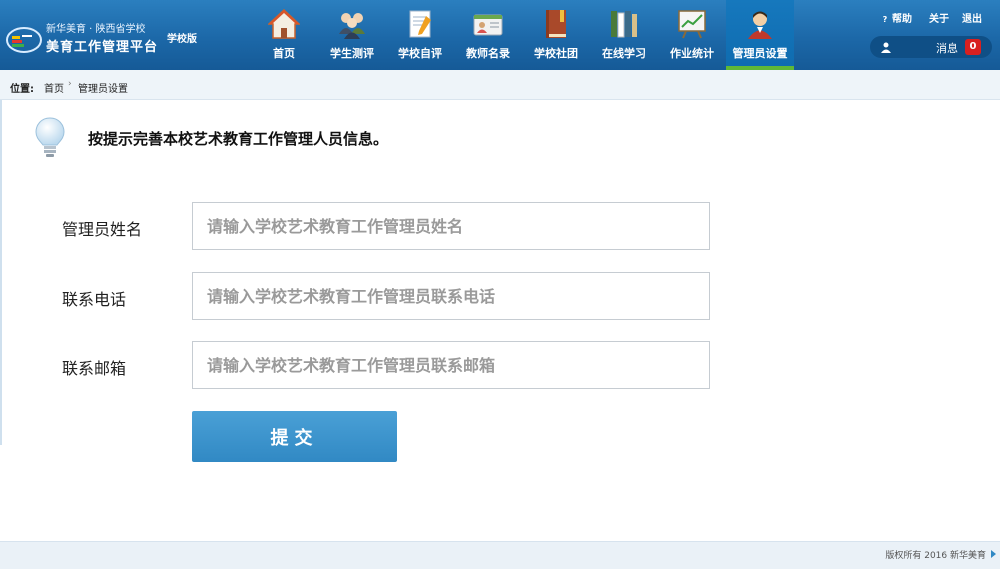 The height and width of the screenshot is (569, 1000). What do you see at coordinates (50, 137) in the screenshot?
I see `lightbulb-icon` at bounding box center [50, 137].